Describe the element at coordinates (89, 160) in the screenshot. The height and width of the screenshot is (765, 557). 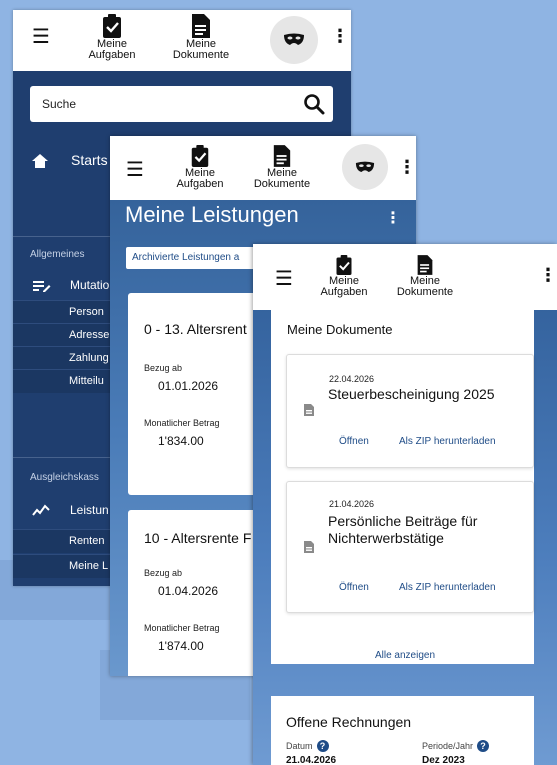
I see `nav-item-start: Starts` at that location.